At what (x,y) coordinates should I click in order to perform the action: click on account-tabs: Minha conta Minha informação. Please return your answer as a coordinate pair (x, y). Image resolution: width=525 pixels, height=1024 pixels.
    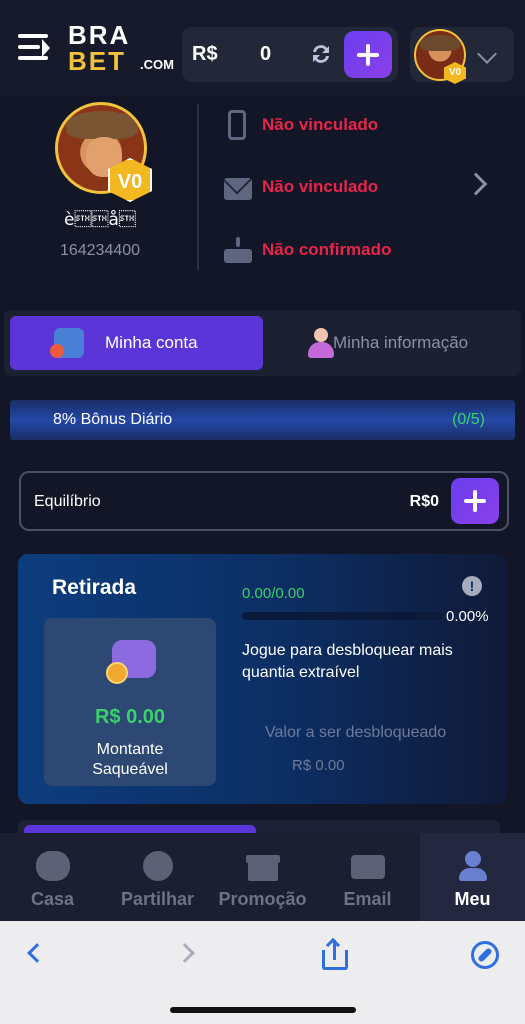
    Looking at the image, I should click on (262, 343).